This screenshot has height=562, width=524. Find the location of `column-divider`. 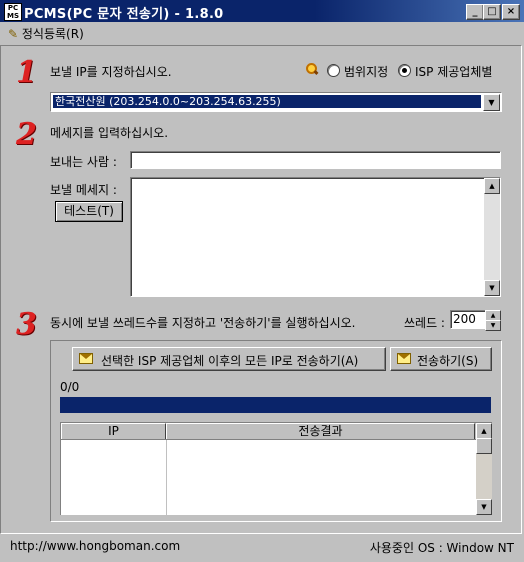

column-divider is located at coordinates (166, 477).